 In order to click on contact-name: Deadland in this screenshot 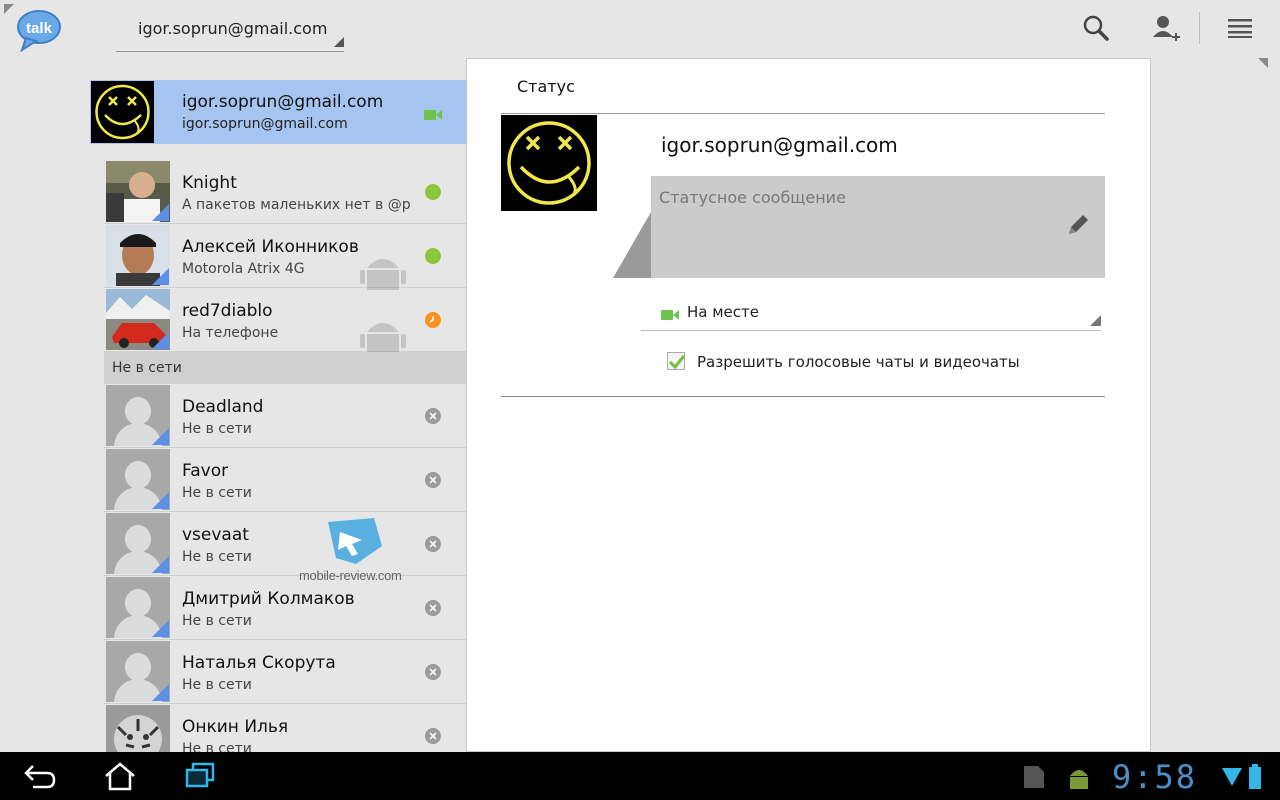, I will do `click(223, 407)`.